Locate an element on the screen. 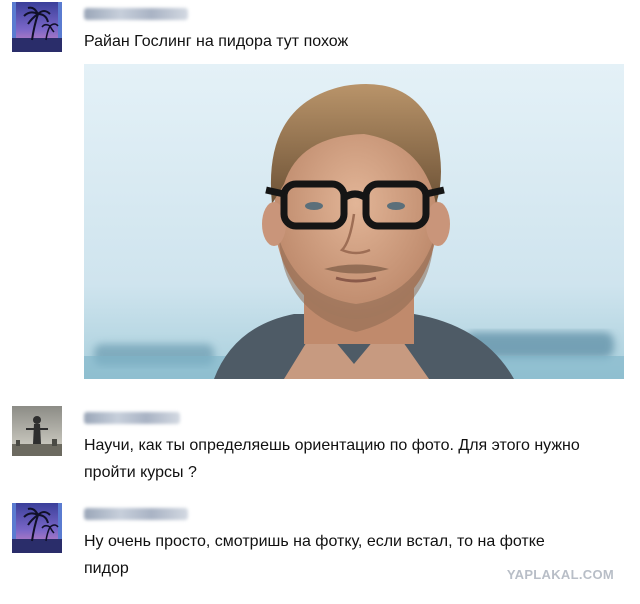 The height and width of the screenshot is (604, 640). comment-text: Райан Гослинг на пидора тут похож is located at coordinates (216, 41).